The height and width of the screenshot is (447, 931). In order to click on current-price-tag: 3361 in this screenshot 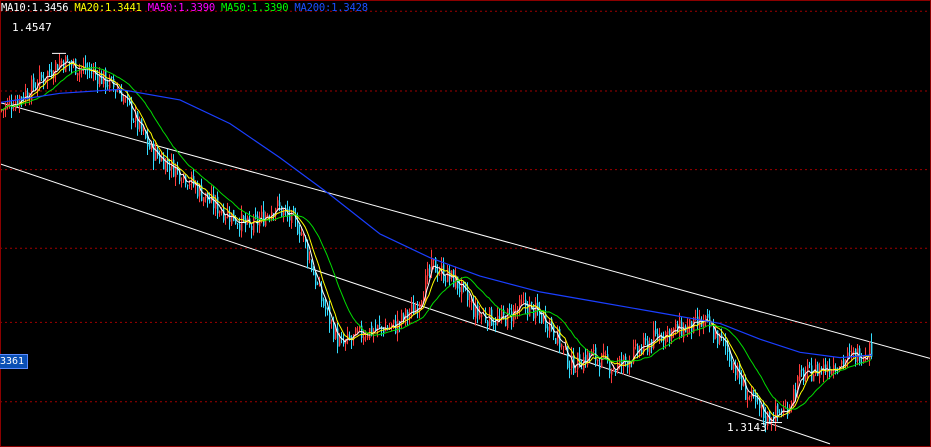, I will do `click(14, 361)`.